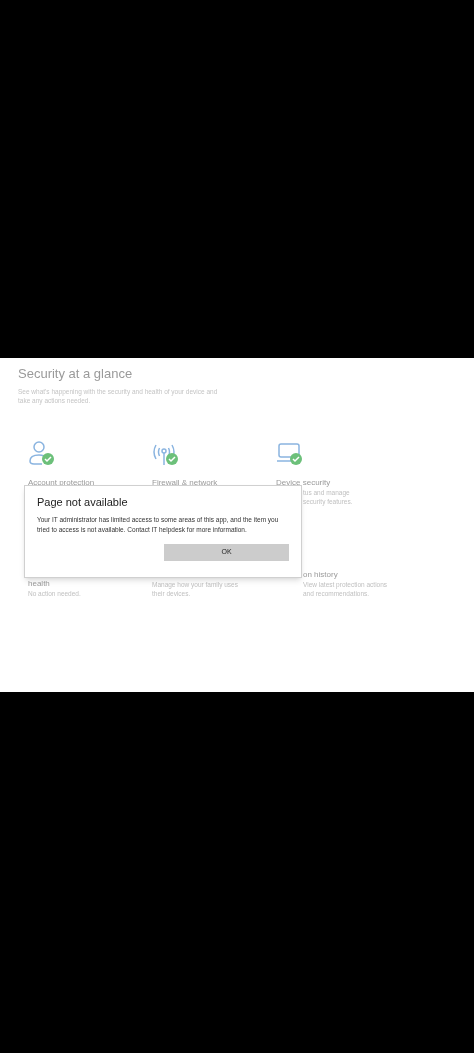 This screenshot has width=474, height=1053. What do you see at coordinates (185, 483) in the screenshot?
I see `tile-title: Firewall & network` at bounding box center [185, 483].